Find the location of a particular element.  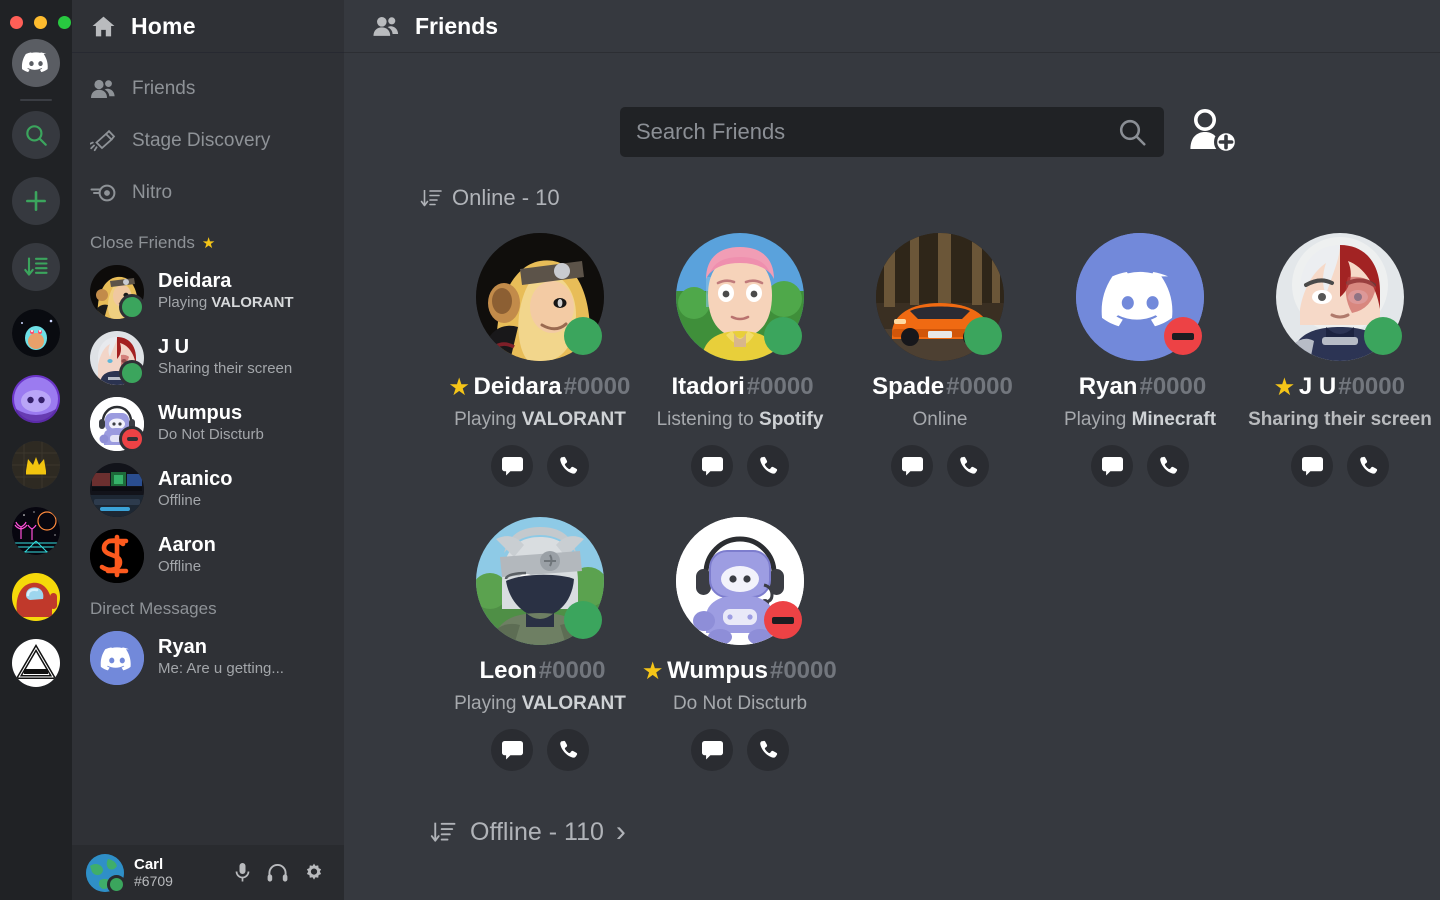

sidebar-item-friends: Friends is located at coordinates (208, 89).